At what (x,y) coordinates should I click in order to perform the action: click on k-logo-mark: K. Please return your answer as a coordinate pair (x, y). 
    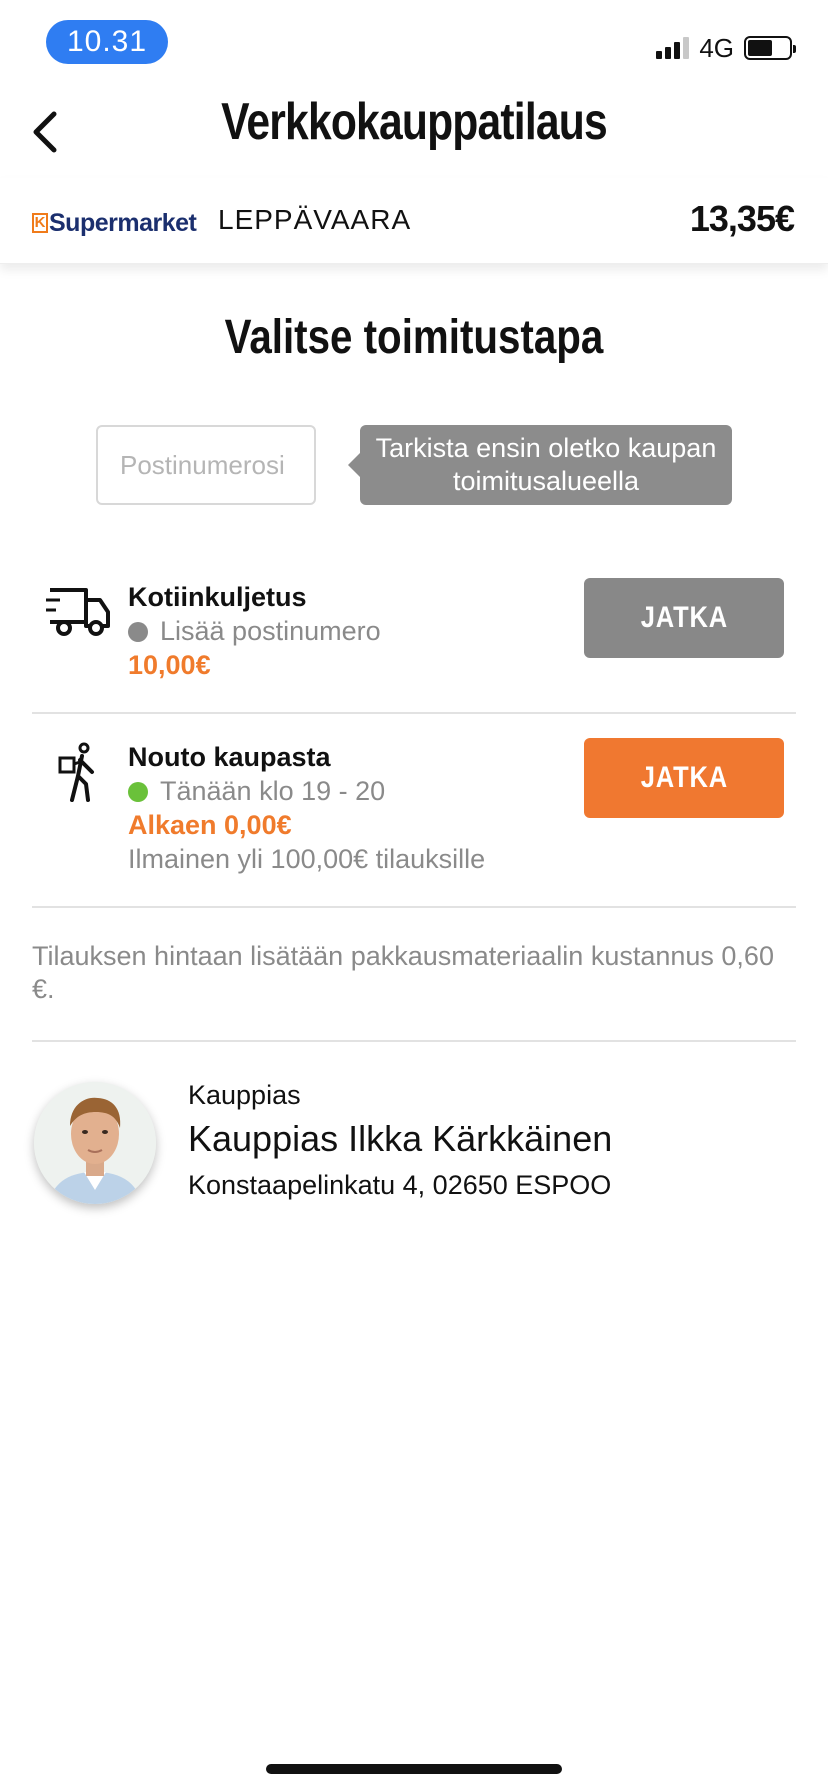
    Looking at the image, I should click on (40, 223).